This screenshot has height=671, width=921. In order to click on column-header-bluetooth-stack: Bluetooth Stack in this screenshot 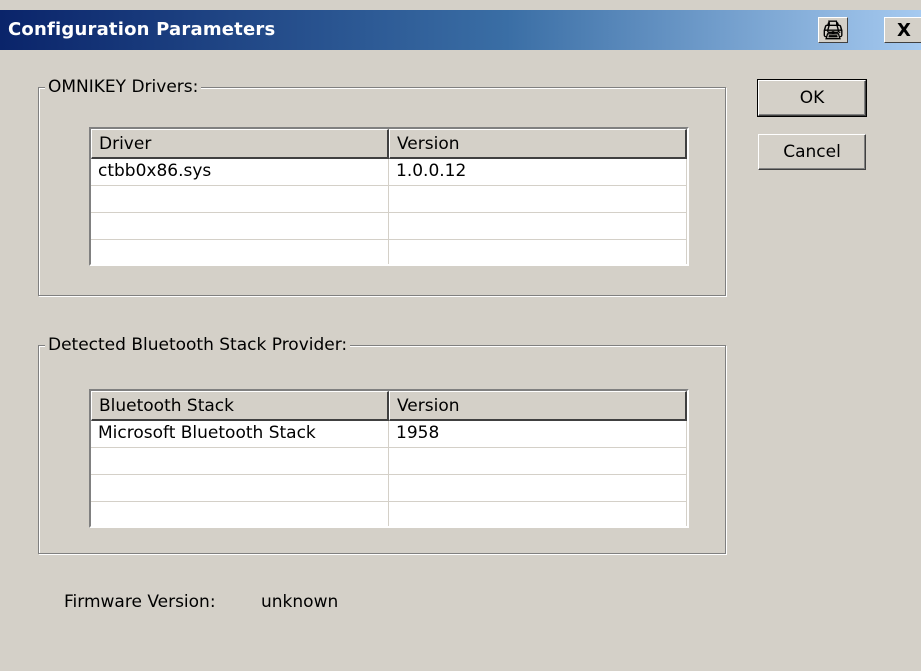, I will do `click(240, 406)`.